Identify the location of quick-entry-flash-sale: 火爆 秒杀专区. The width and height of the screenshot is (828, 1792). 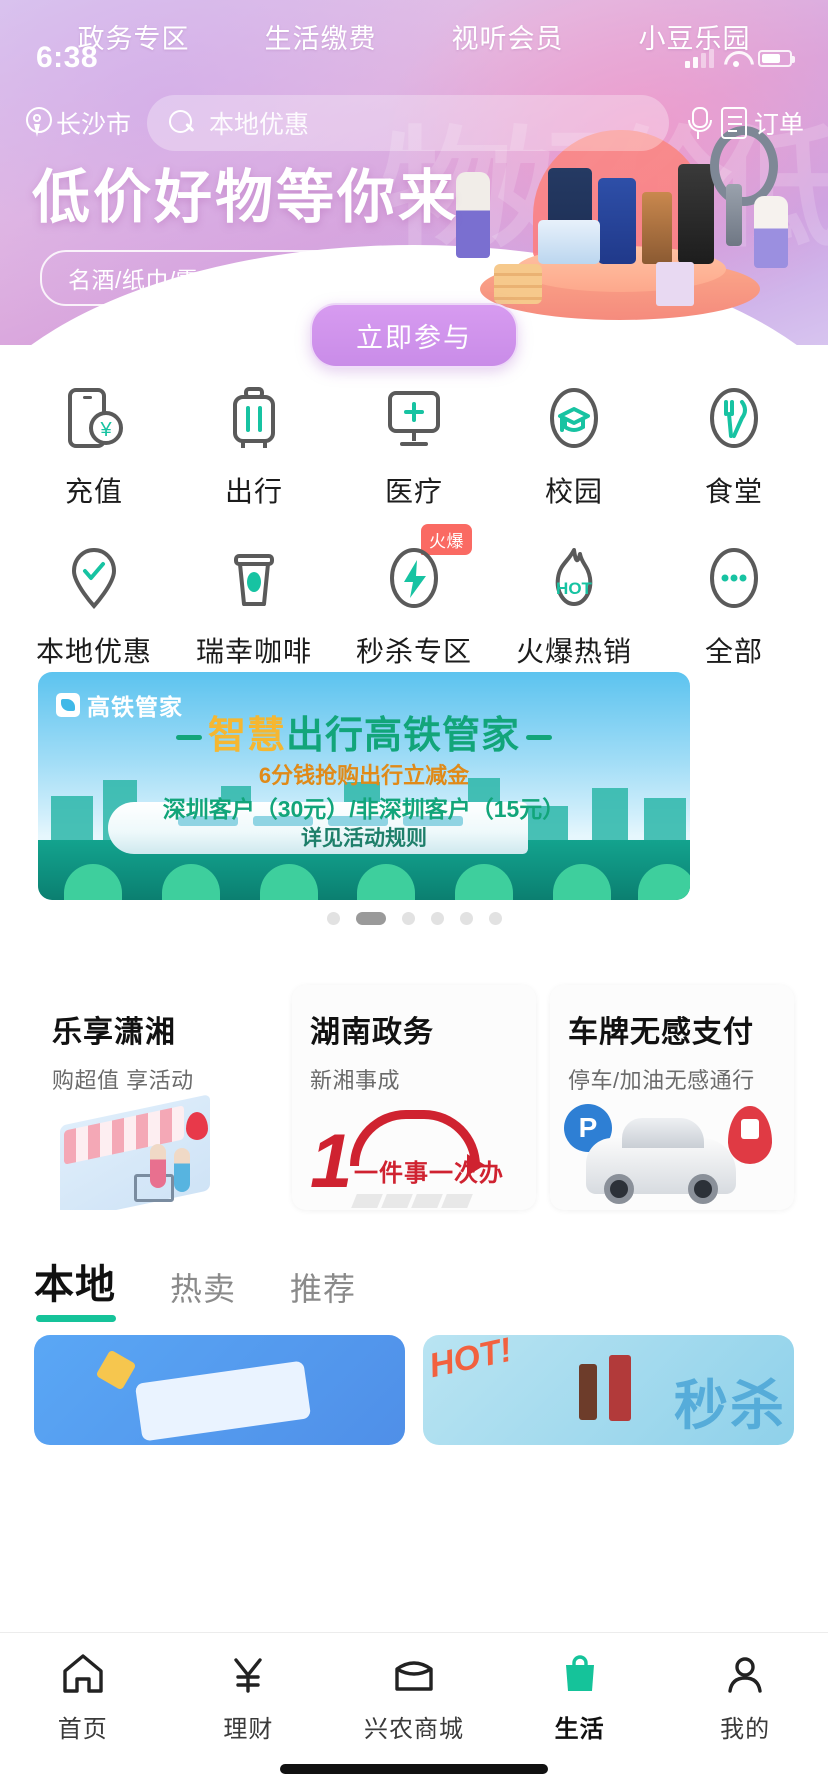
(414, 606).